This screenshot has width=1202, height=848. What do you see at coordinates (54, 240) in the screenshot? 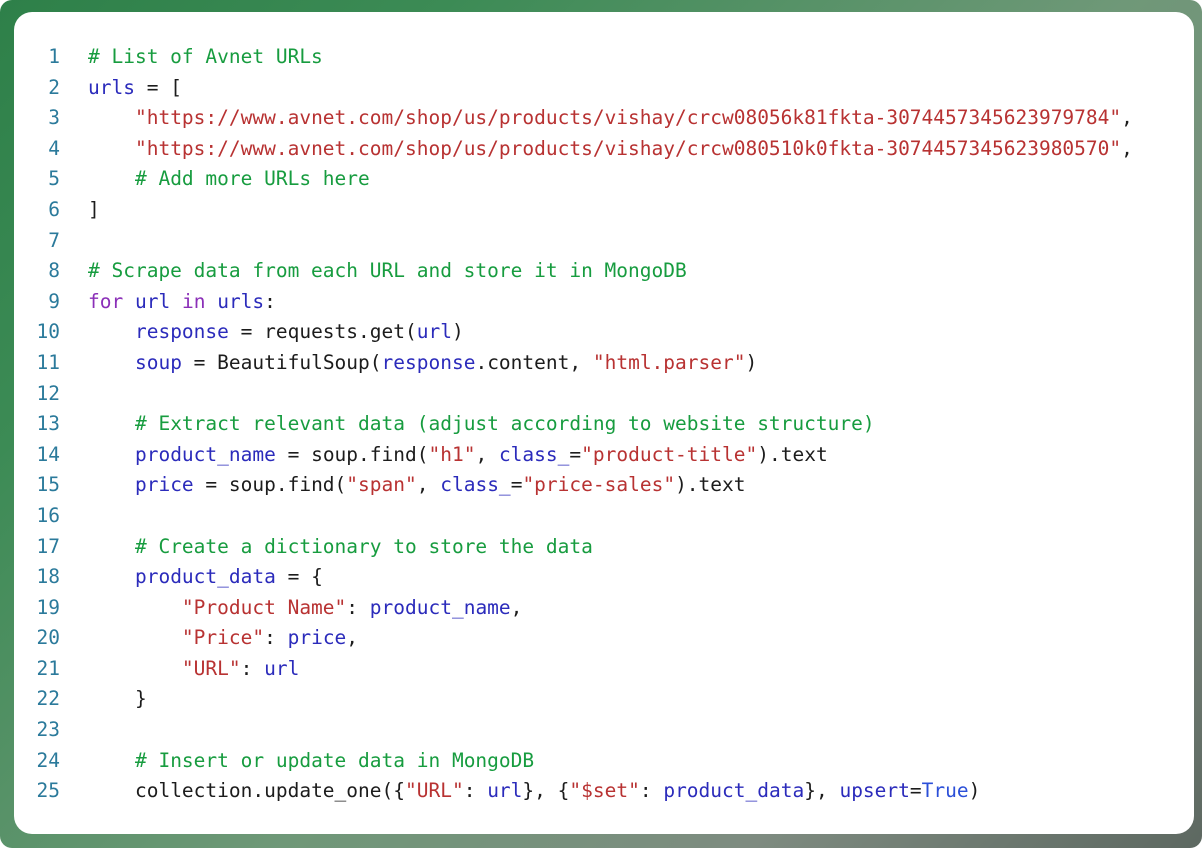
I see `line-number: 7` at bounding box center [54, 240].